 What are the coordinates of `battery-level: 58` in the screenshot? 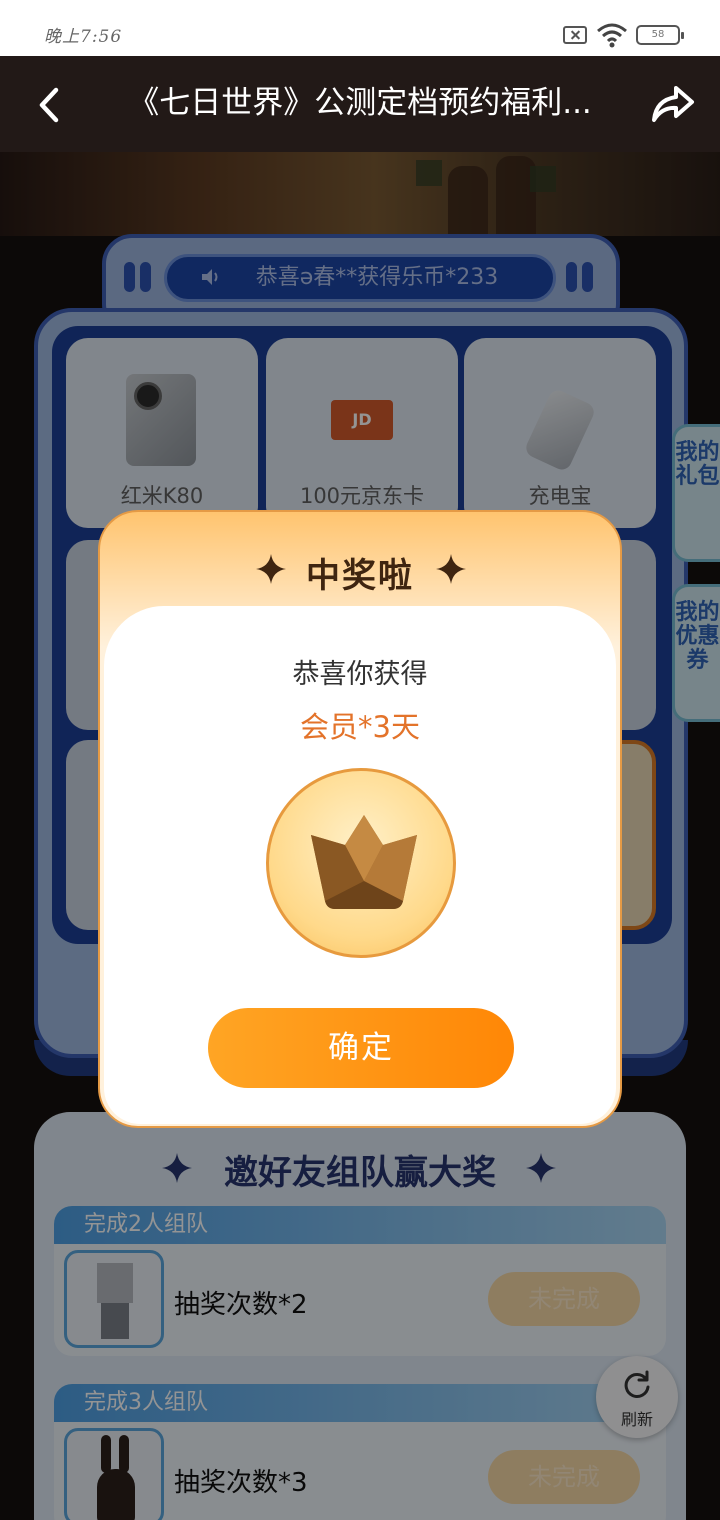 It's located at (658, 34).